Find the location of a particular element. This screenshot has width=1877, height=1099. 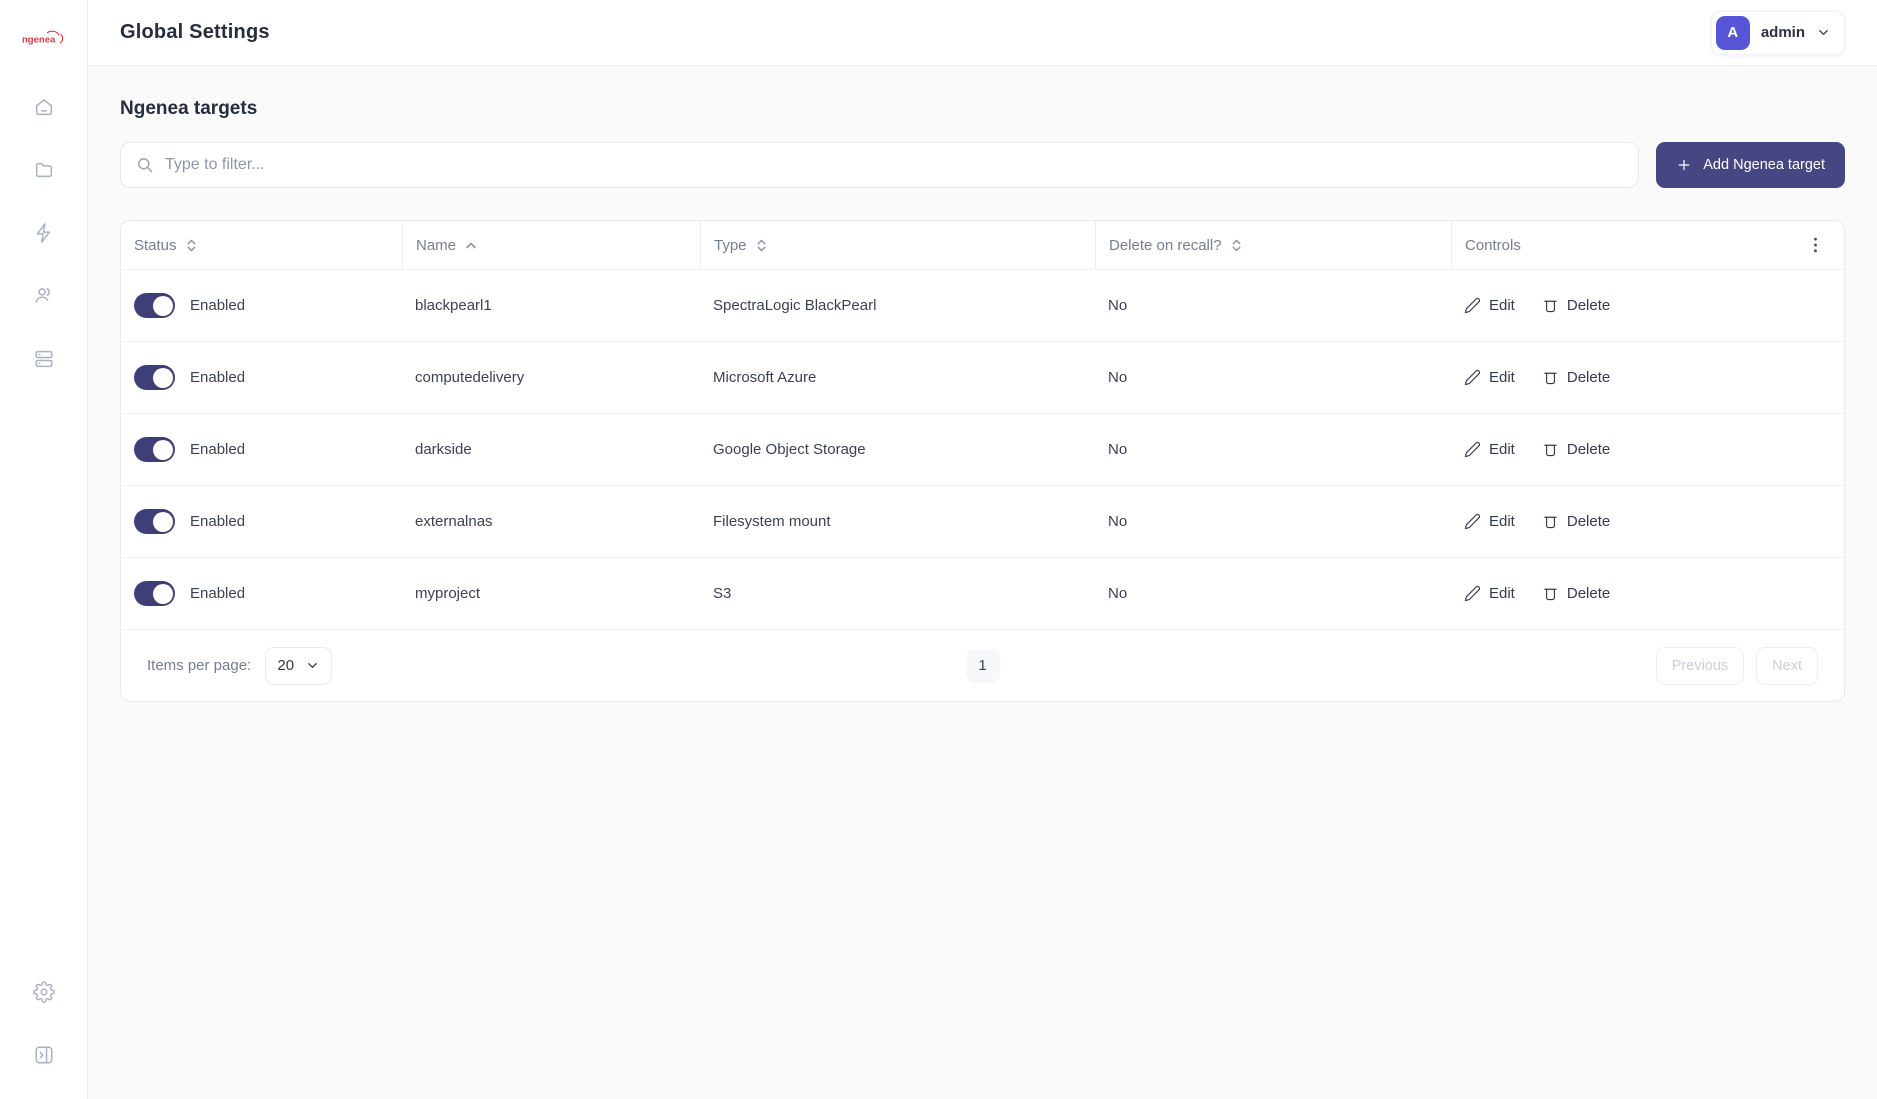

add-ngenea-target-button: Add Ngenea target is located at coordinates (1750, 165).